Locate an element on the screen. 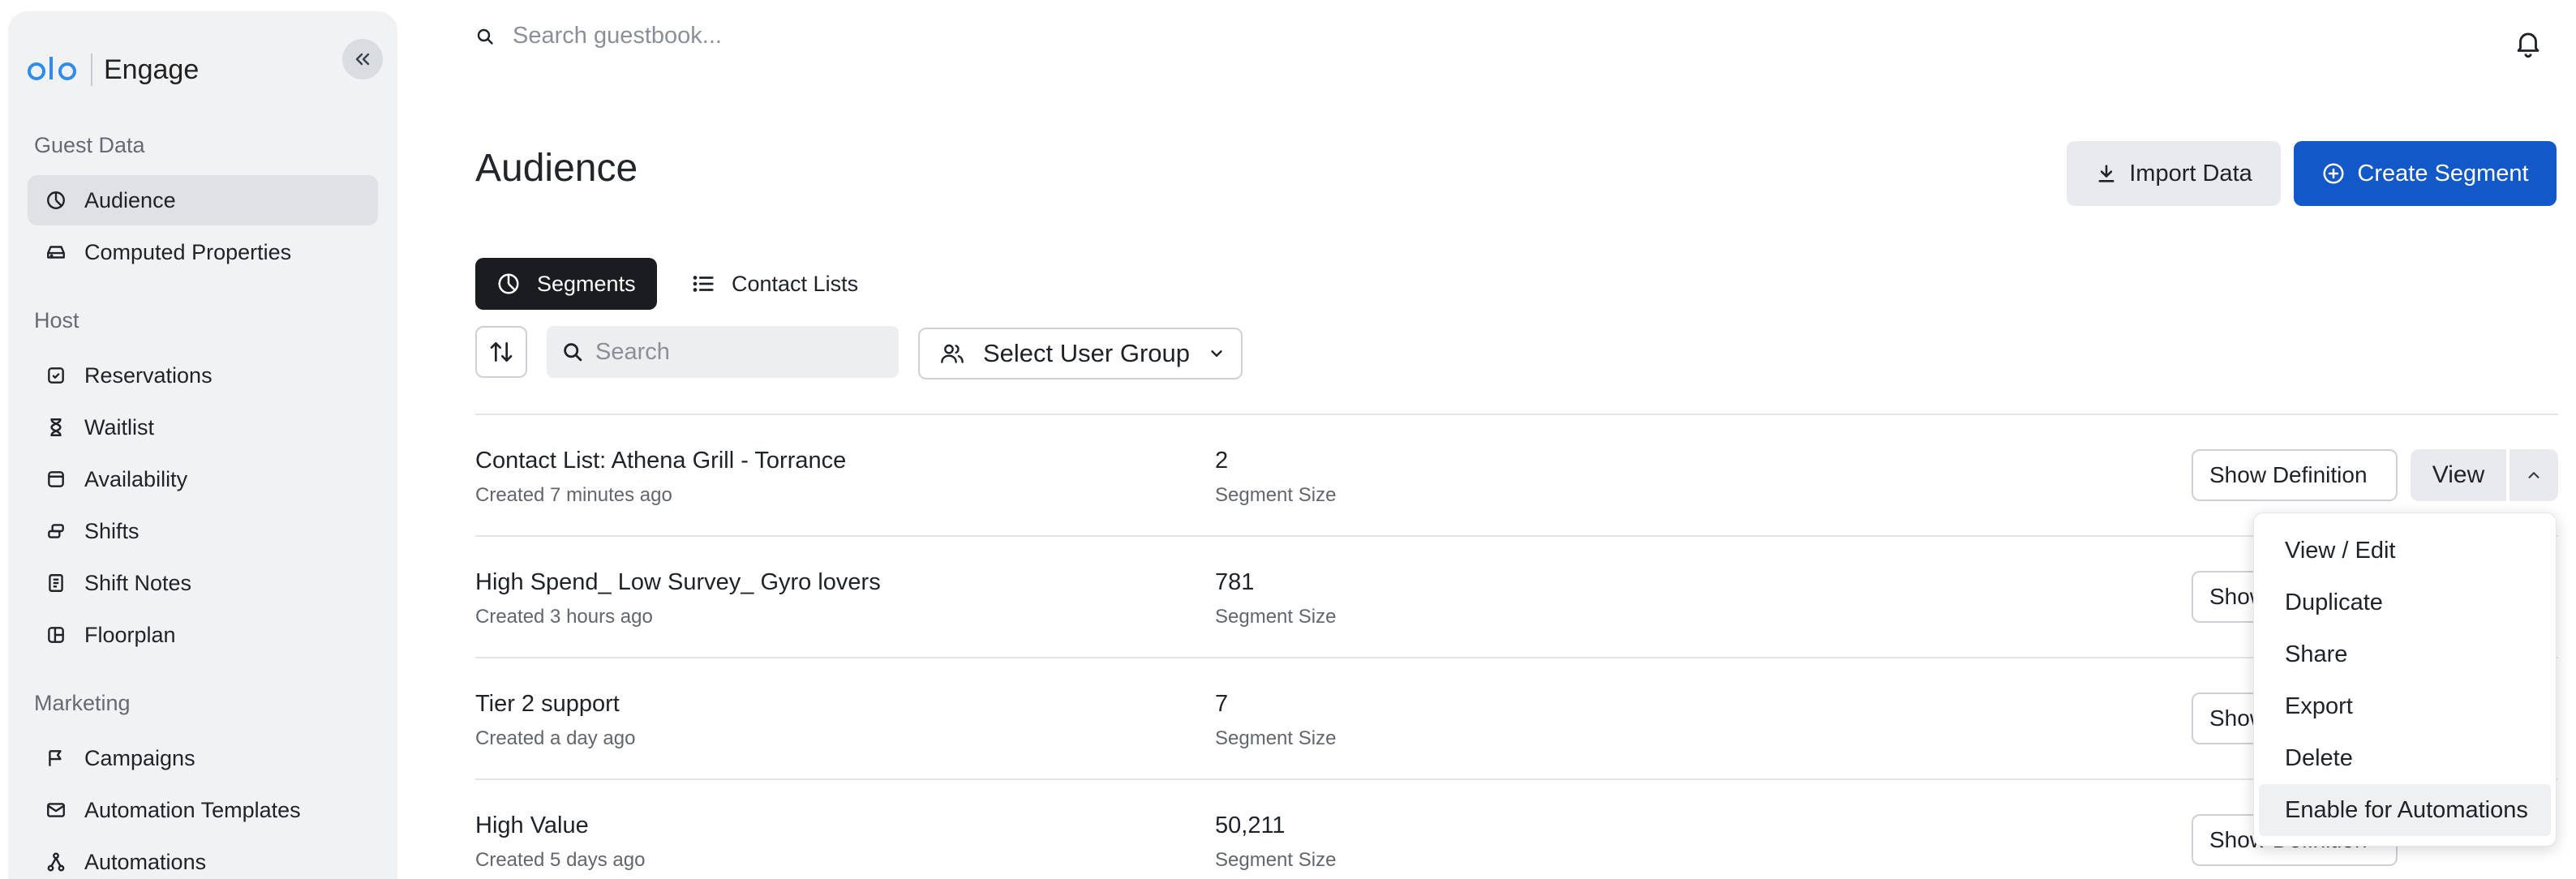 Image resolution: width=2576 pixels, height=879 pixels. segment-name: Contact List: Athena Grill - Torrance is located at coordinates (660, 461).